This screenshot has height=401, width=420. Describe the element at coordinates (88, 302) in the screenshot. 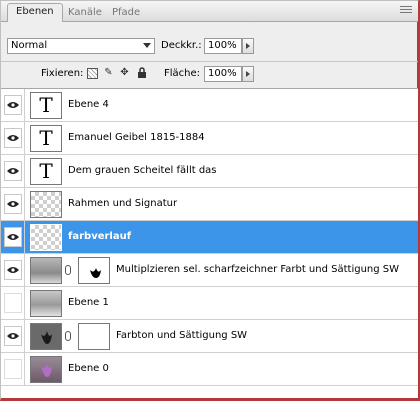

I see `layer-name: Ebene 1` at that location.